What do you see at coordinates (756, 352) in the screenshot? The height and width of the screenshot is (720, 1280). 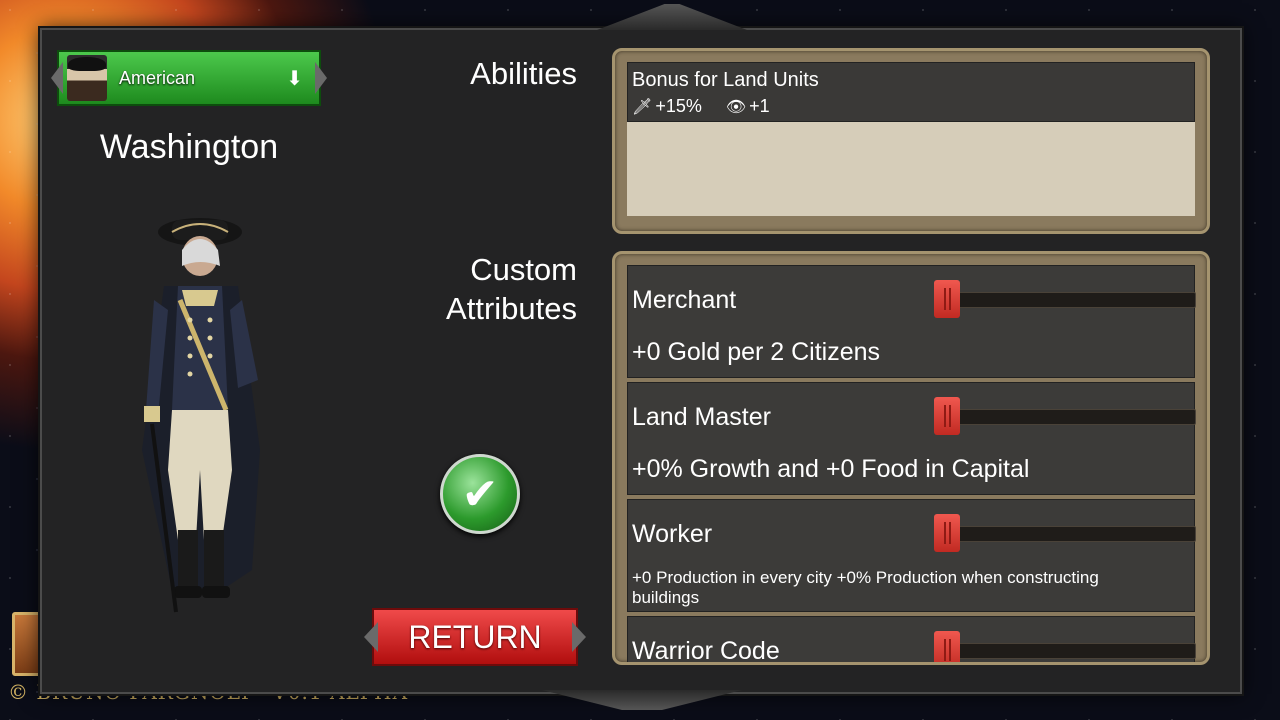 I see `attribute-description: +0 Gold per 2 Citizens` at bounding box center [756, 352].